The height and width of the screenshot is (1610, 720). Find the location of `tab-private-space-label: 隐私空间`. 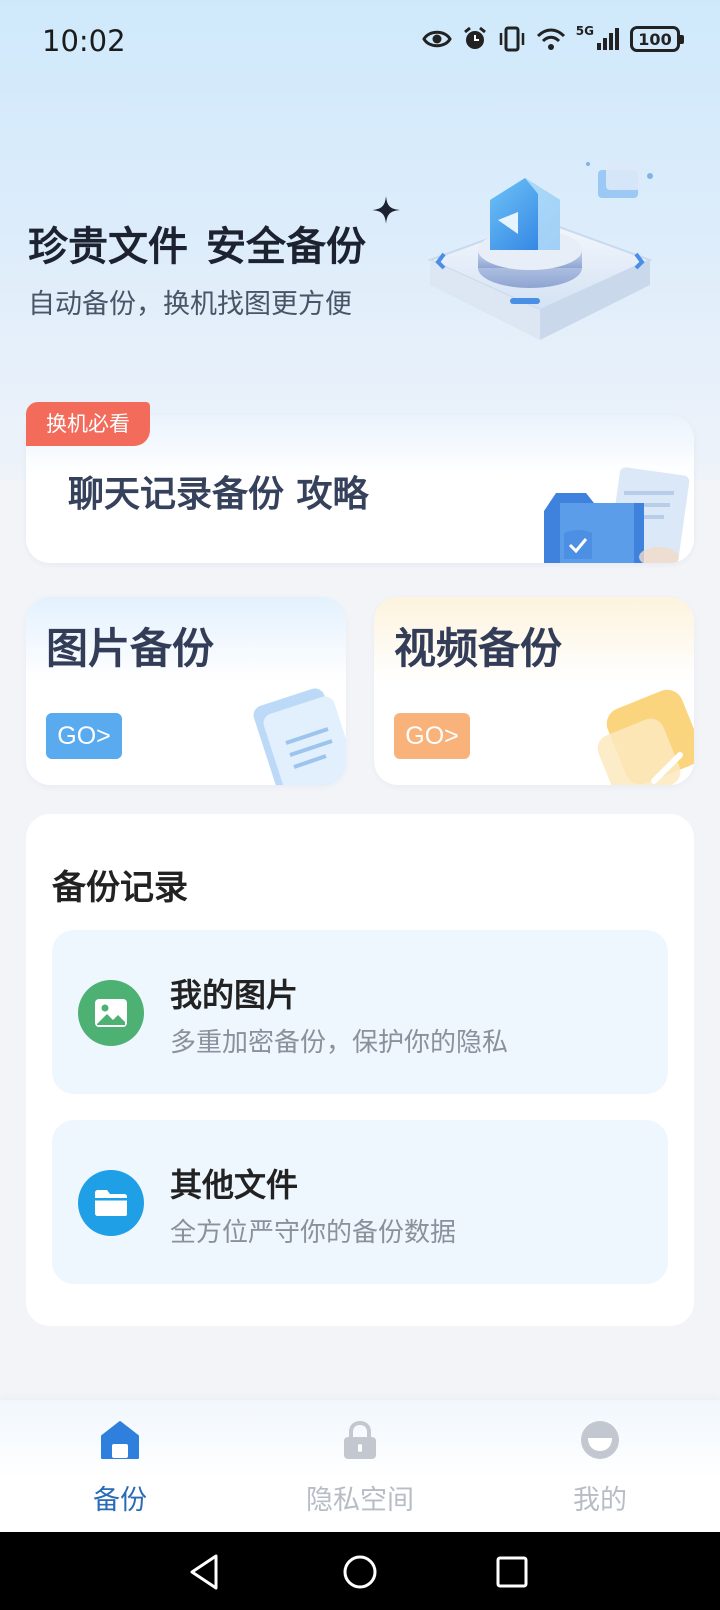

tab-private-space-label: 隐私空间 is located at coordinates (360, 1500).